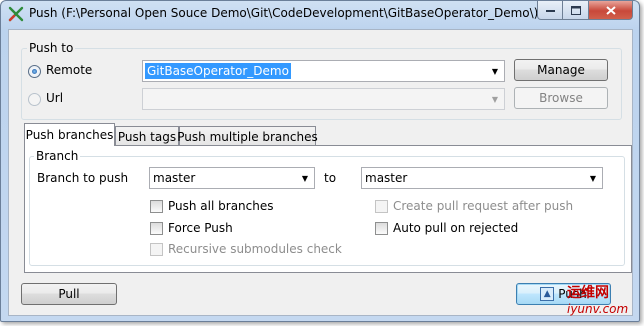 The width and height of the screenshot is (644, 326). I want to click on remote-combobox: GitBaseOperator_Demo ▼, so click(323, 71).